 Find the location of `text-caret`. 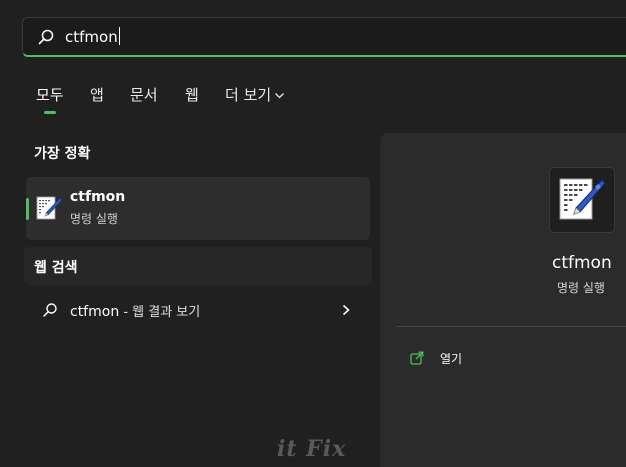

text-caret is located at coordinates (119, 36).